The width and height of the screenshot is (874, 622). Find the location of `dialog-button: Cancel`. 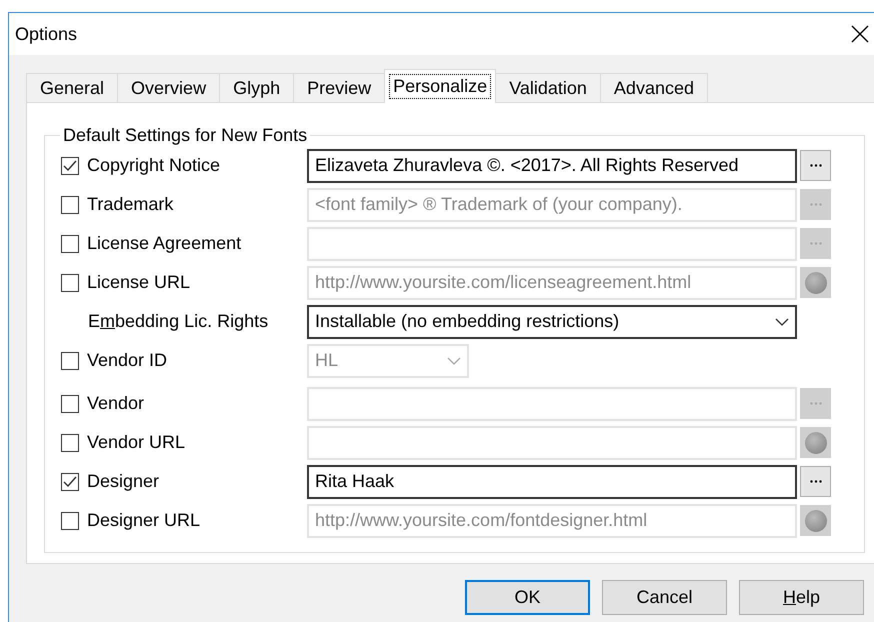

dialog-button: Cancel is located at coordinates (664, 597).